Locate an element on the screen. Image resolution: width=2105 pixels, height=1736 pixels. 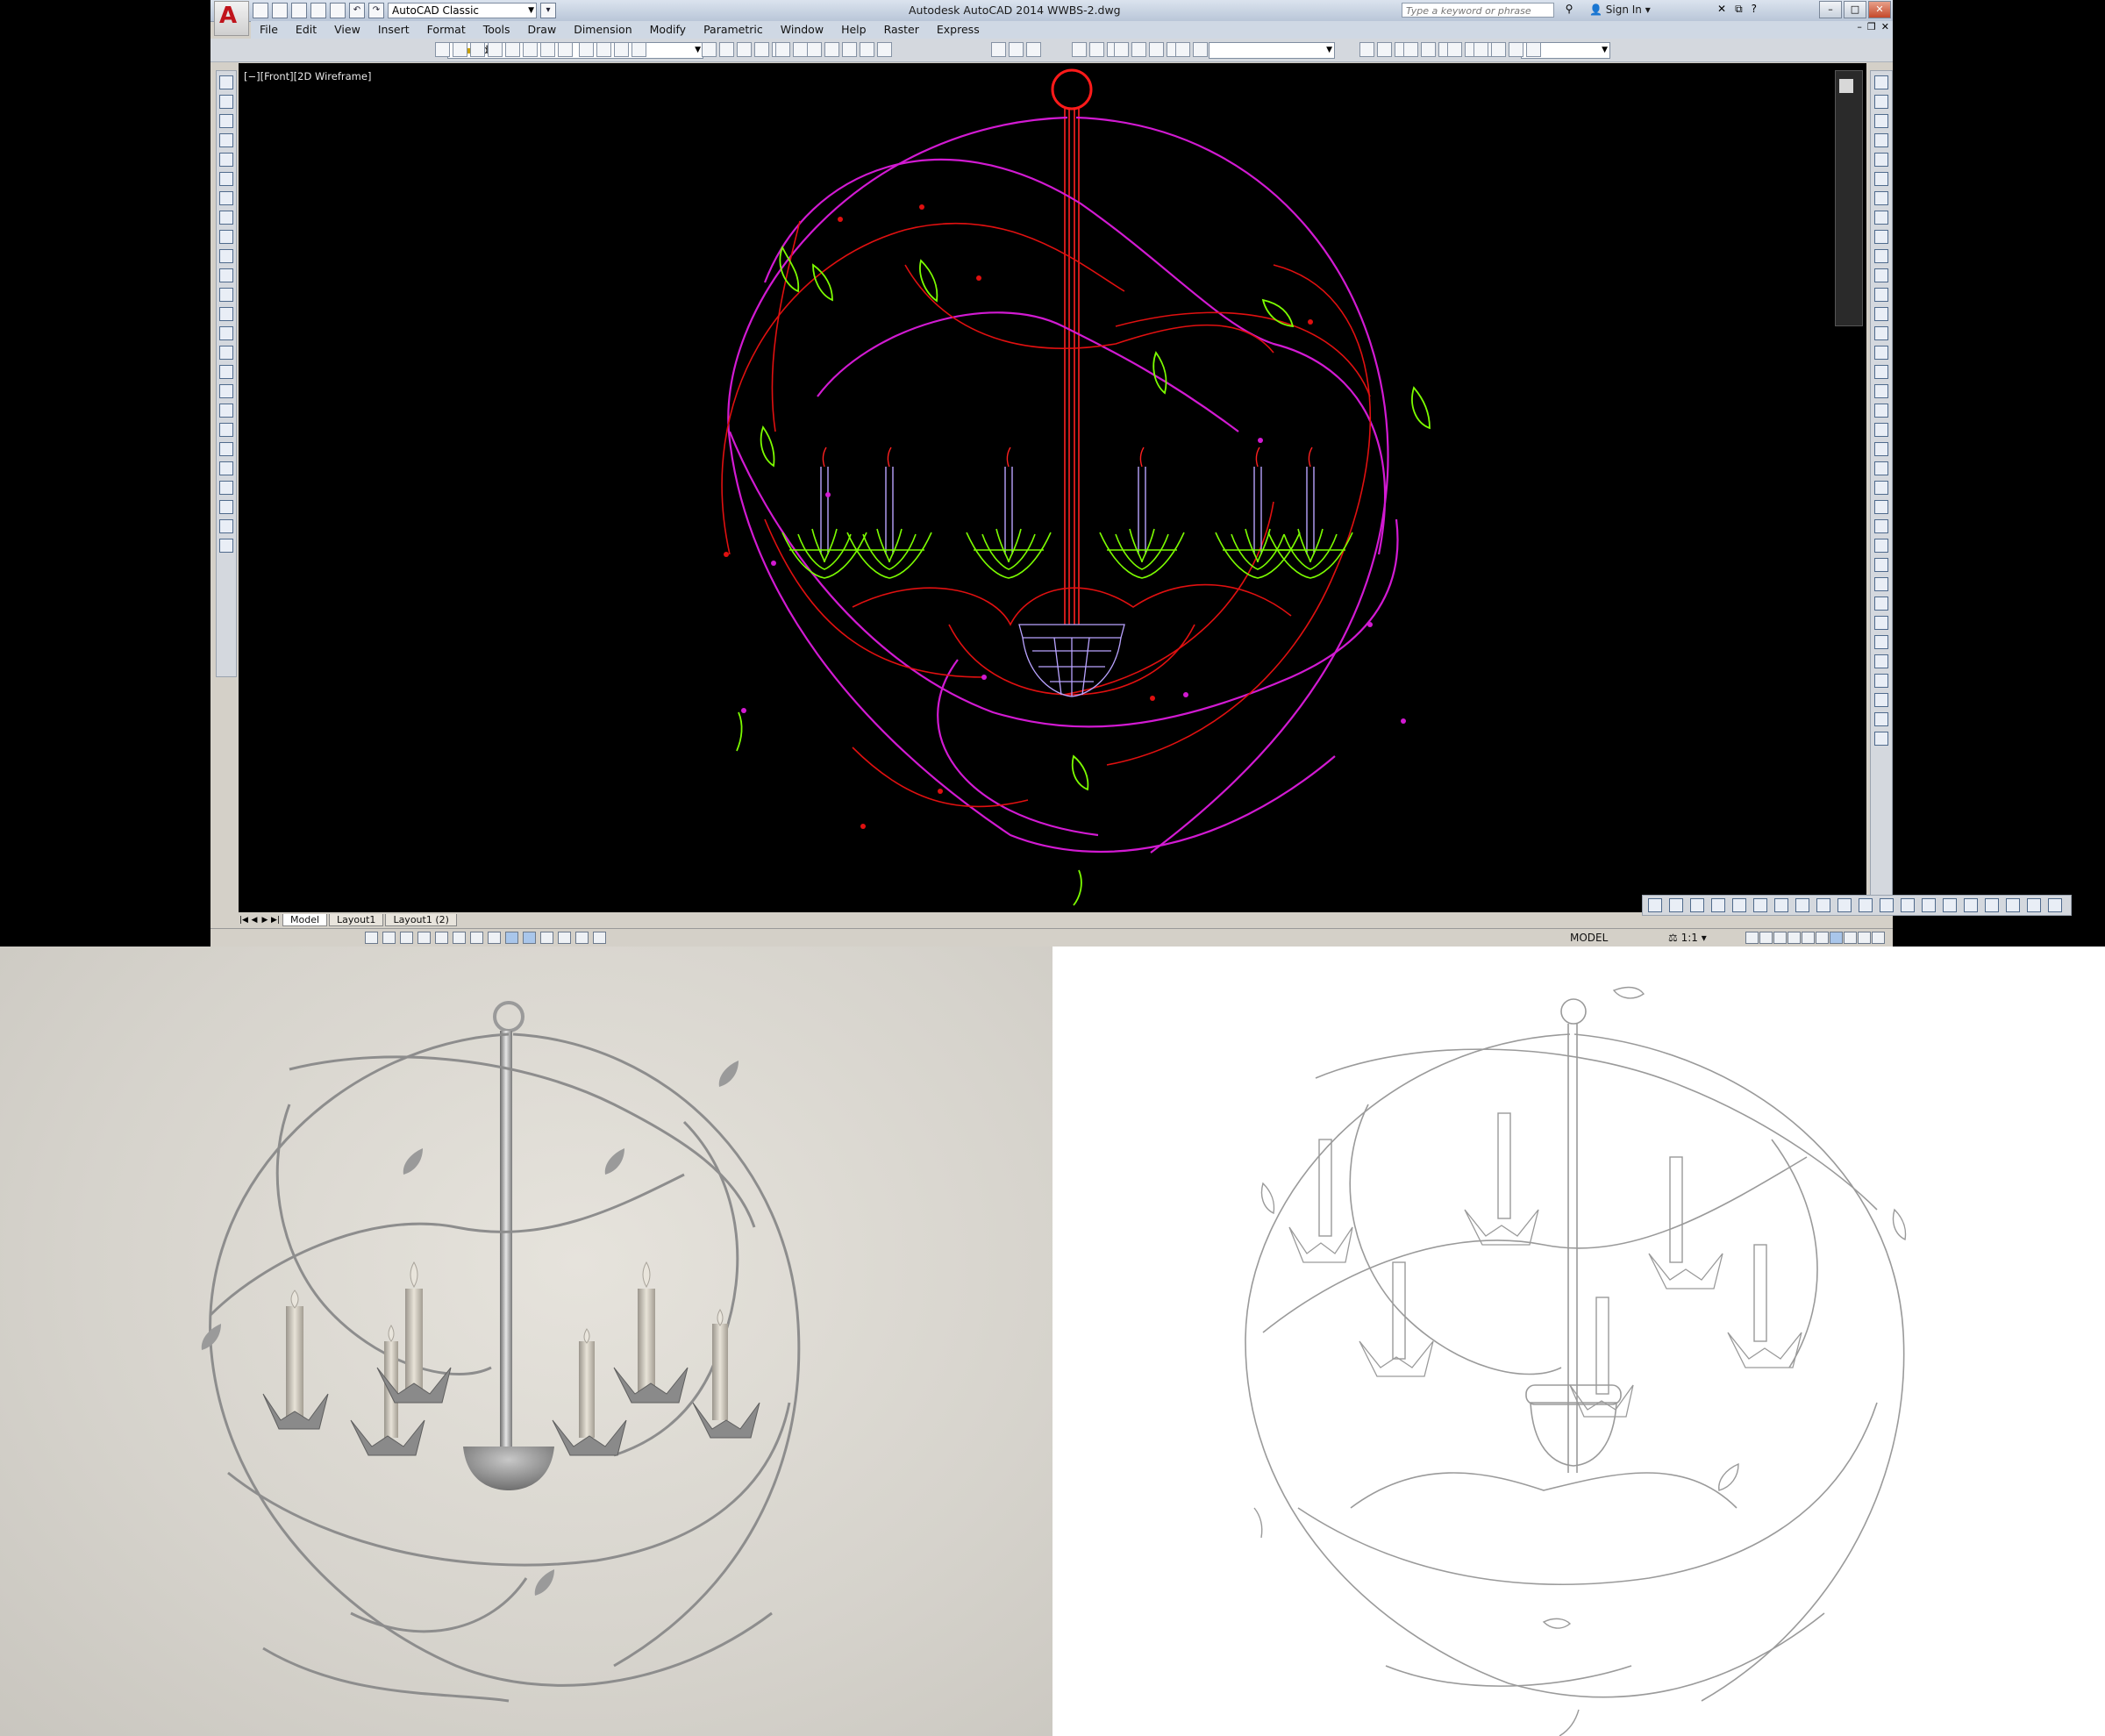
save-icon is located at coordinates (299, 10).